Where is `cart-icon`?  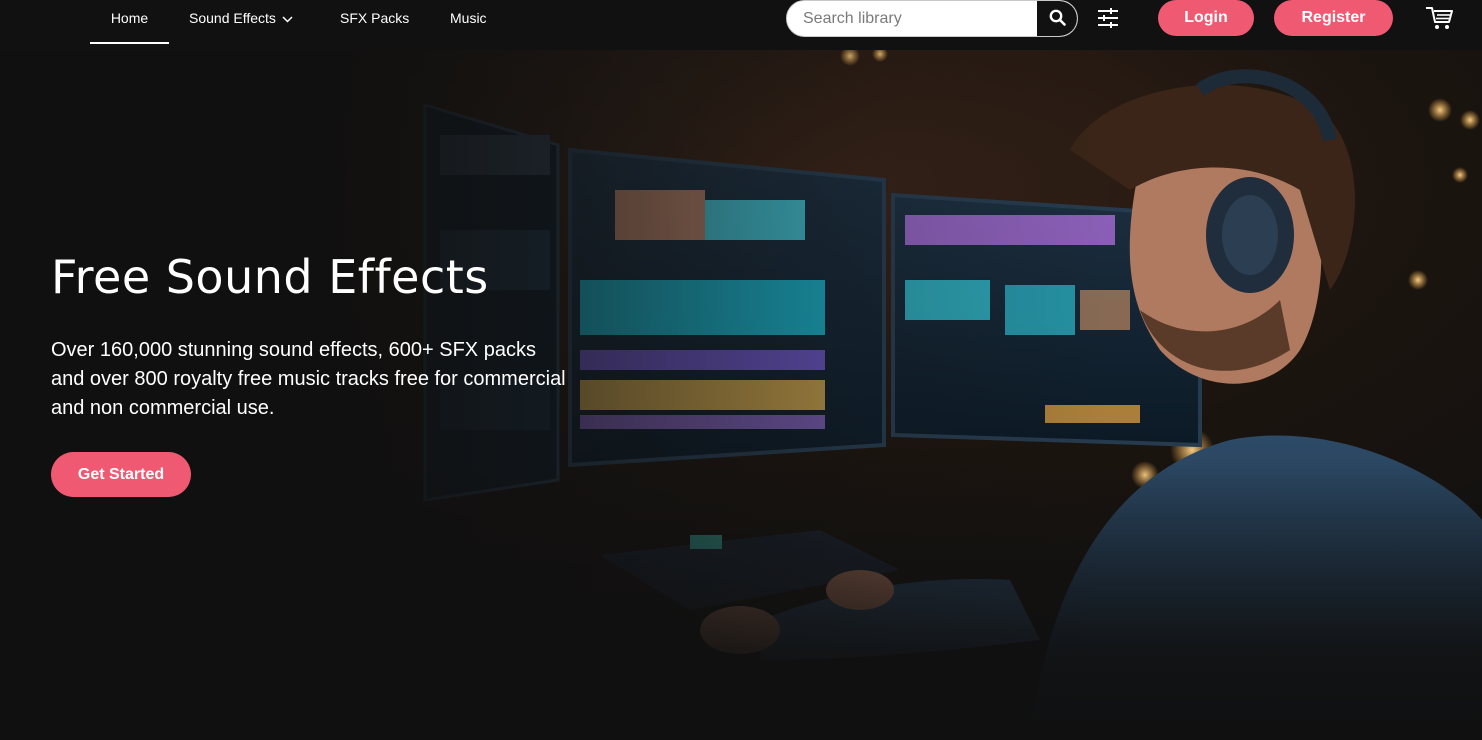
cart-icon is located at coordinates (1440, 21).